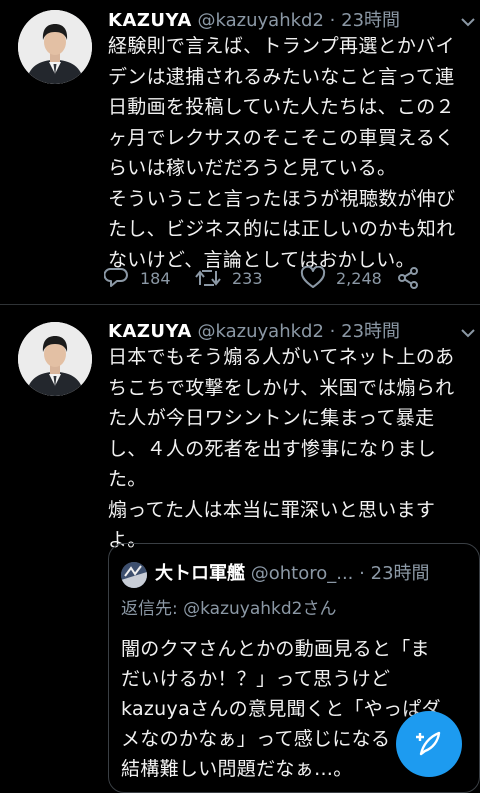 The image size is (480, 793). What do you see at coordinates (408, 278) in the screenshot?
I see `share-icon` at bounding box center [408, 278].